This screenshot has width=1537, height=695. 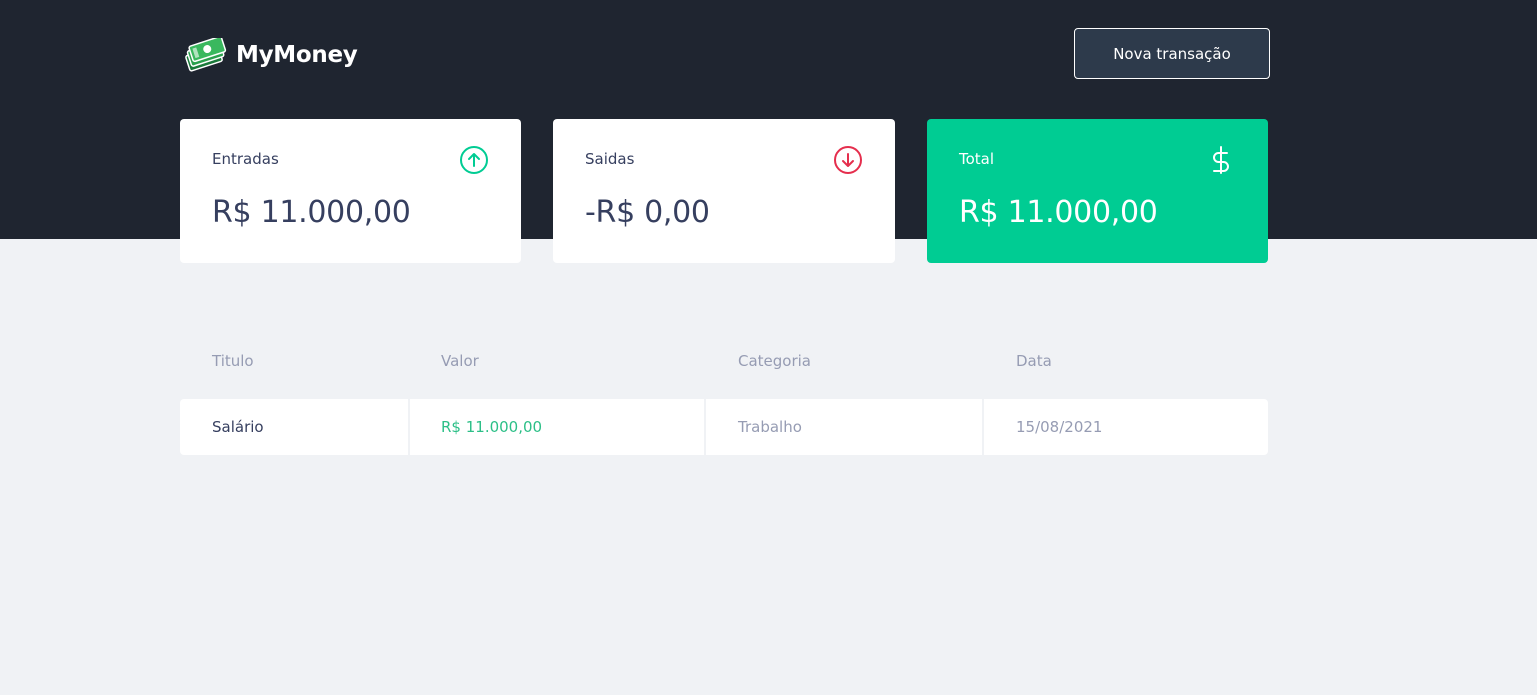 What do you see at coordinates (775, 361) in the screenshot?
I see `column-header-category: Categoria` at bounding box center [775, 361].